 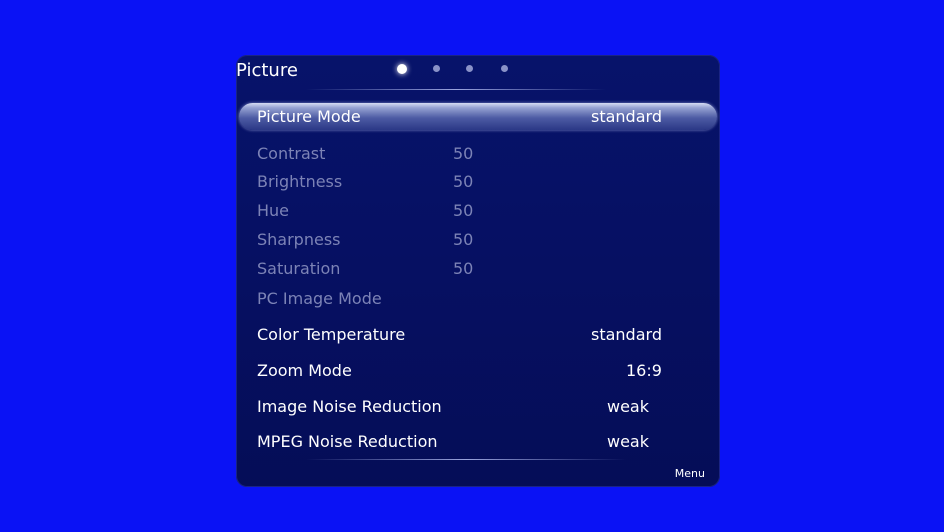 I want to click on setting-row-zoom-mode: Zoom Mode 16:9, so click(x=478, y=375).